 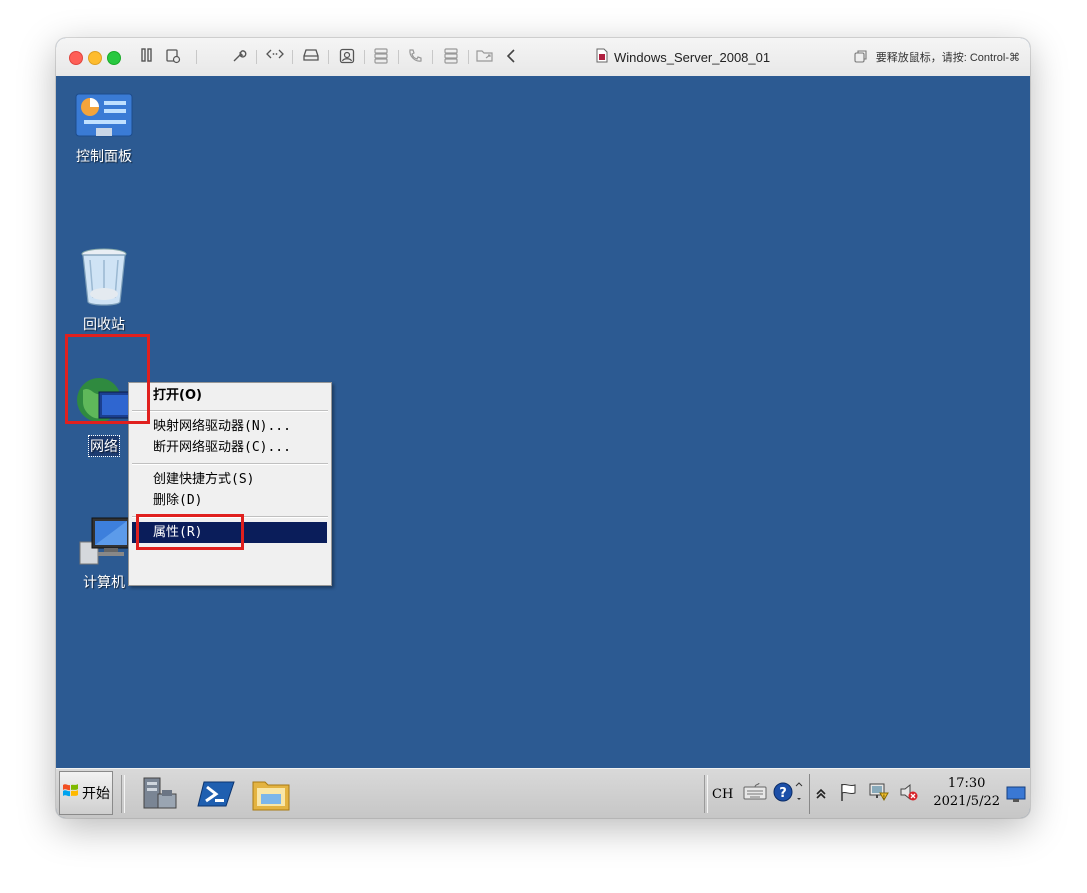 I want to click on language-indicator: CH, so click(x=722, y=794).